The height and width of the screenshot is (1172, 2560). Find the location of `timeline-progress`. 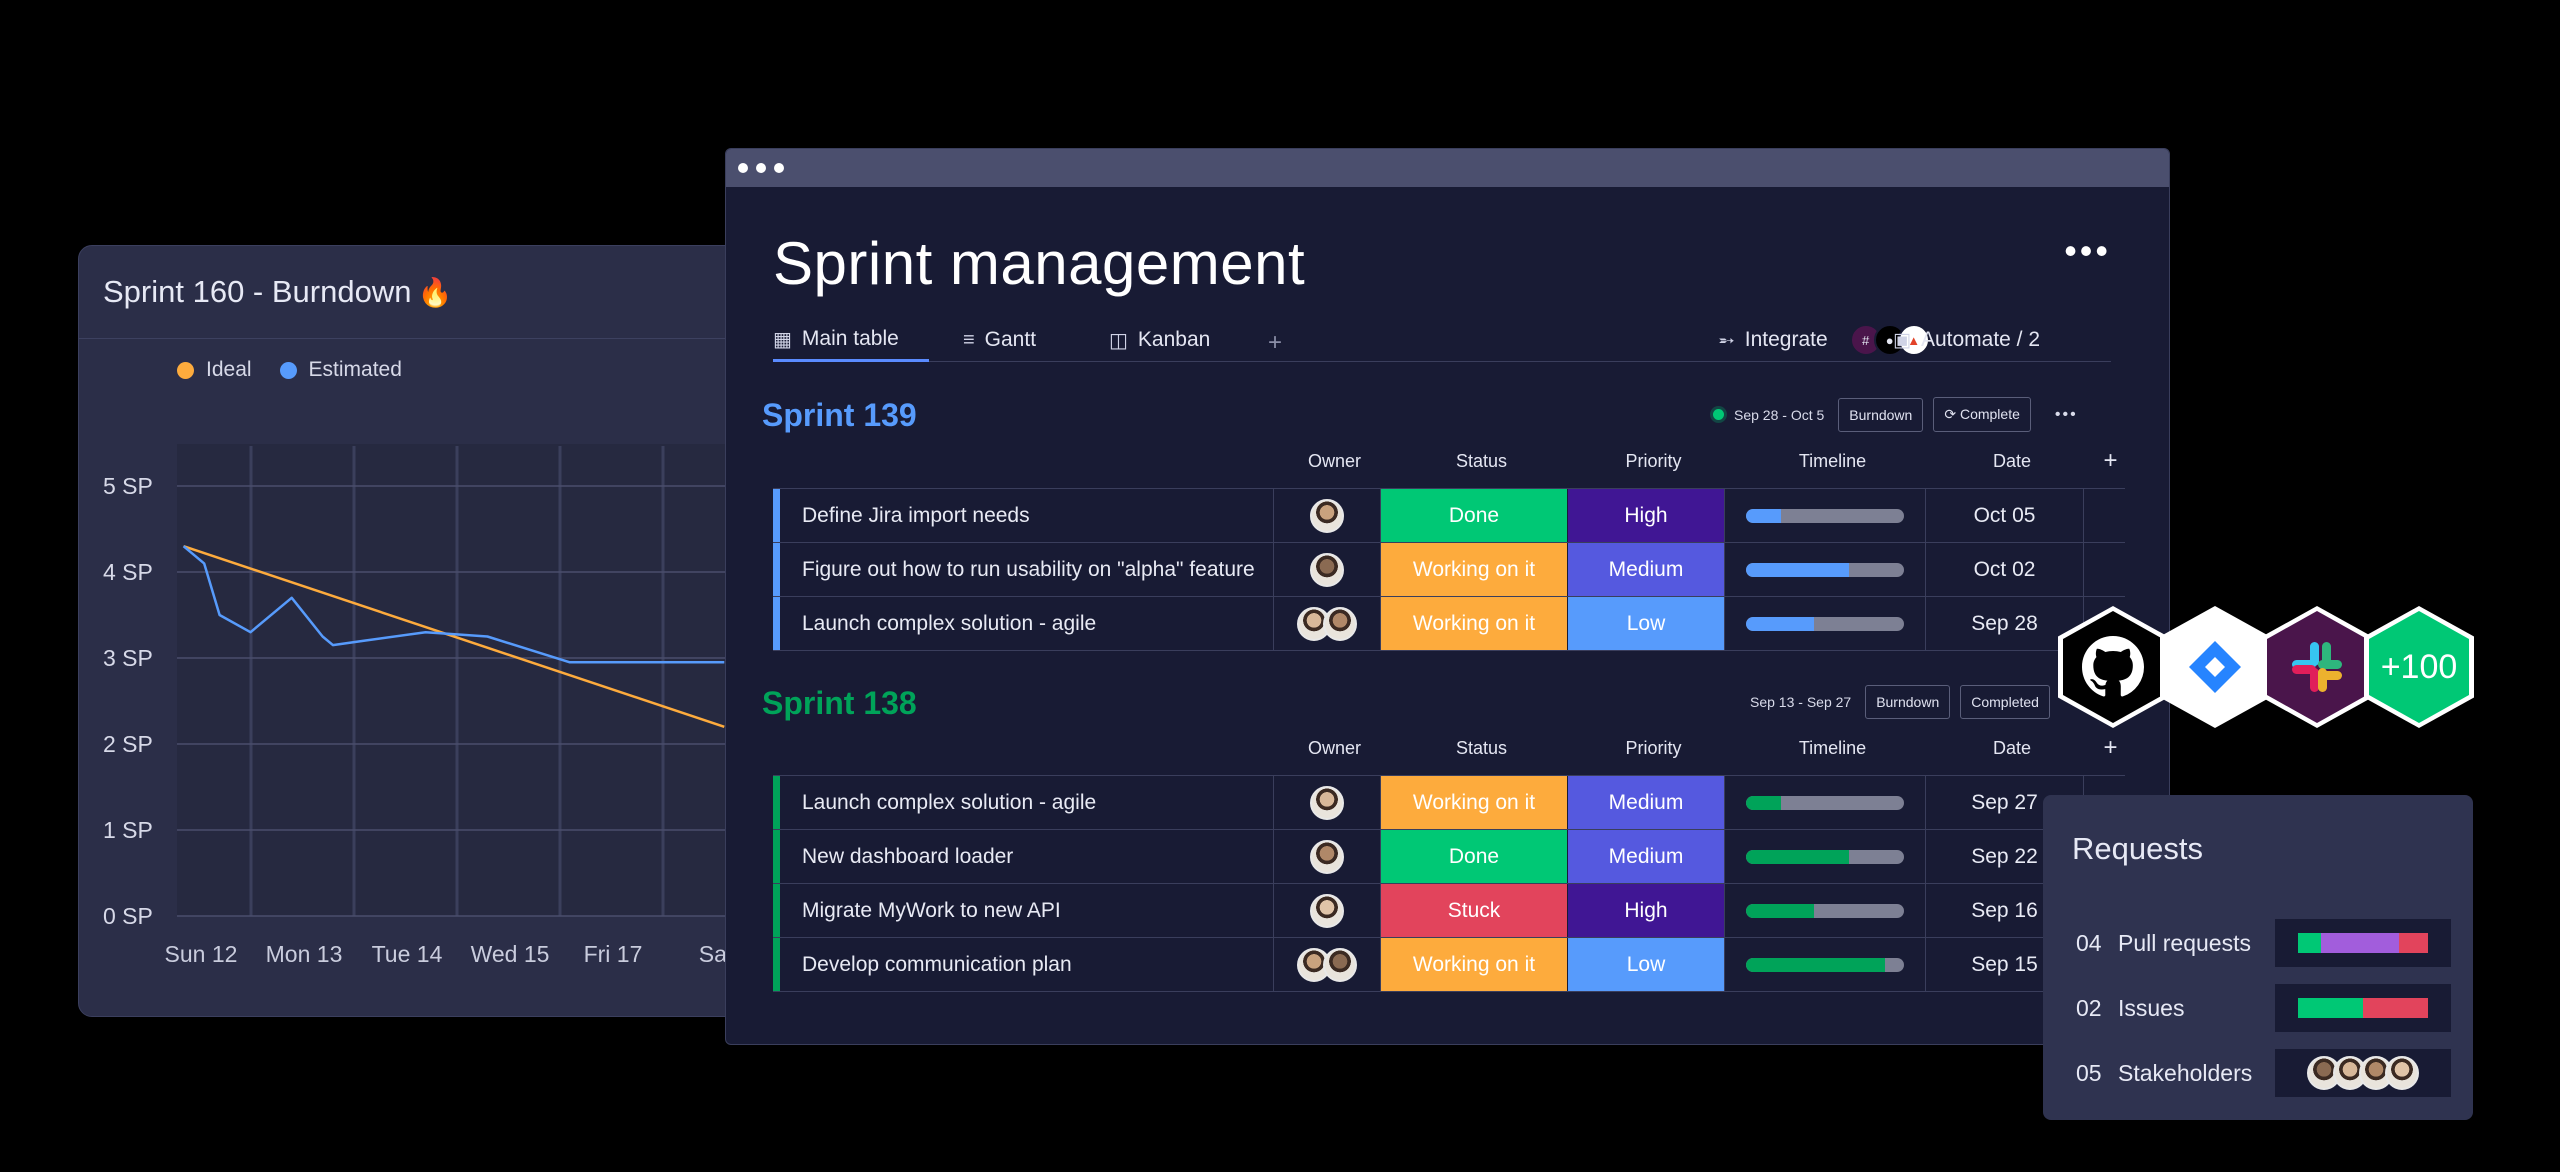

timeline-progress is located at coordinates (1816, 964).